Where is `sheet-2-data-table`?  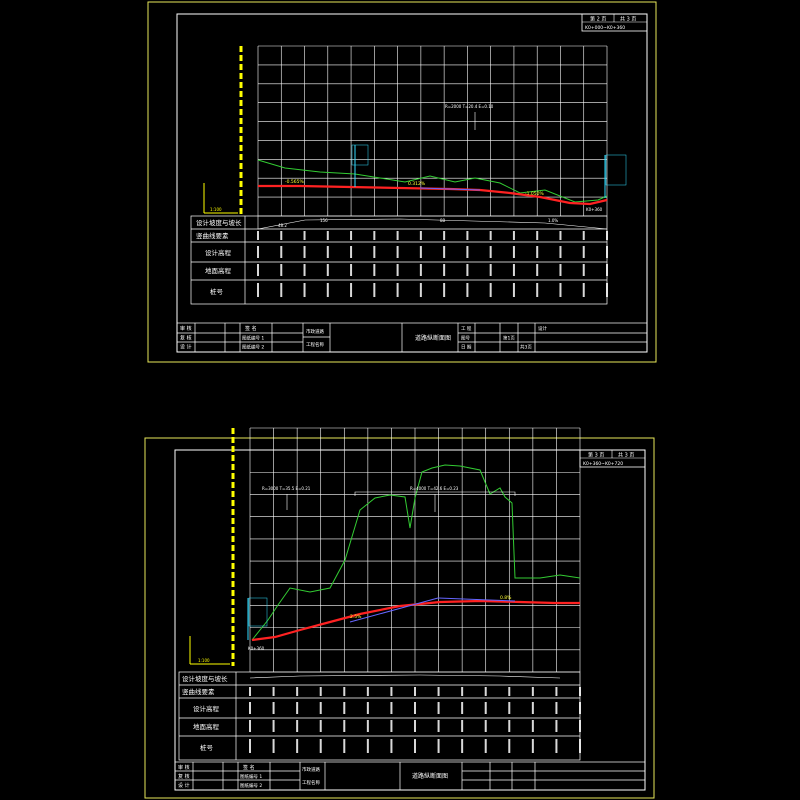 sheet-2-data-table is located at coordinates (379, 716).